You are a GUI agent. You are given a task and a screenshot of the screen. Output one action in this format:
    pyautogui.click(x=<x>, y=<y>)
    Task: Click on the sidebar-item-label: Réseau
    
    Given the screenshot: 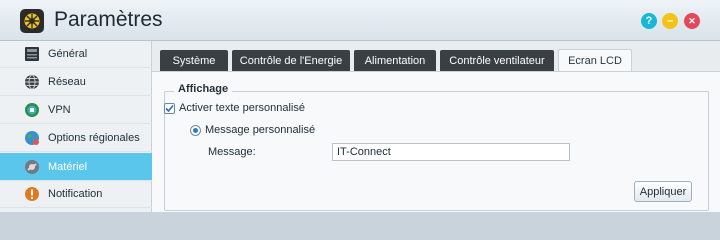 What is the action you would take?
    pyautogui.click(x=67, y=82)
    